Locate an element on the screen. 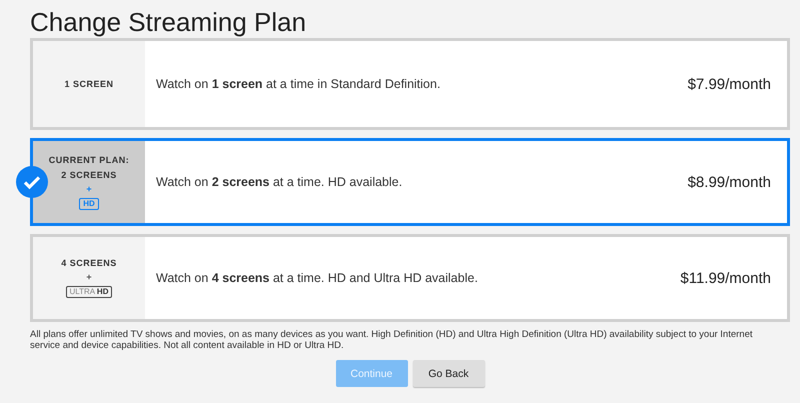  page-title: Change Streaming Plan is located at coordinates (169, 22).